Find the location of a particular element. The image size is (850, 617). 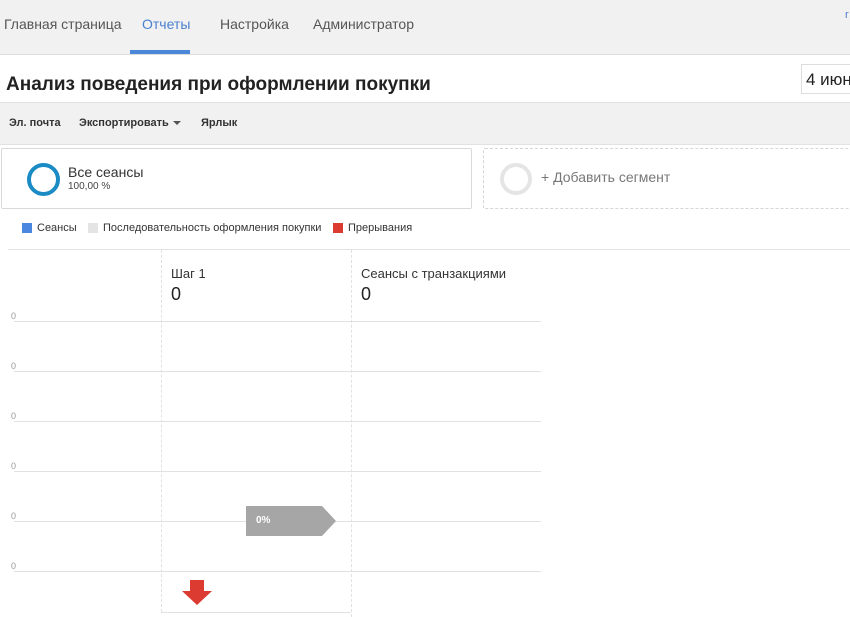

chart-top-border is located at coordinates (429, 249).